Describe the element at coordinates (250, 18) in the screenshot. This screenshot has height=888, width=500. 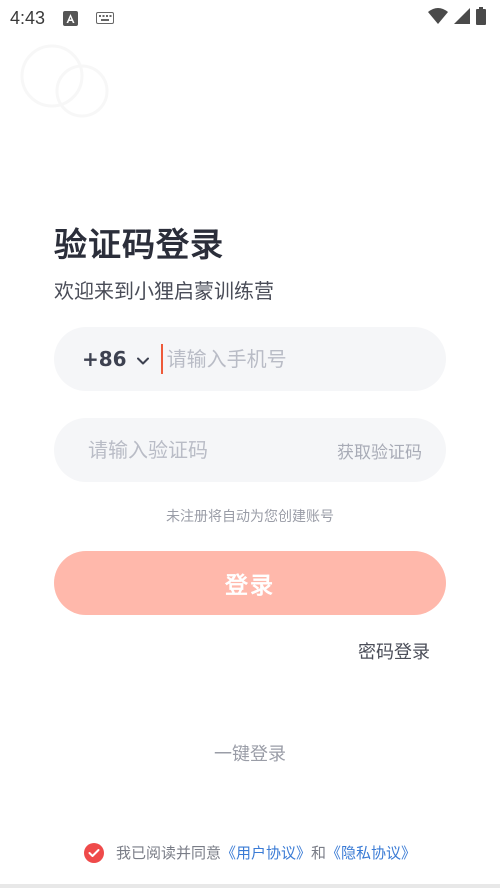
I see `status-bar: 4:43` at that location.